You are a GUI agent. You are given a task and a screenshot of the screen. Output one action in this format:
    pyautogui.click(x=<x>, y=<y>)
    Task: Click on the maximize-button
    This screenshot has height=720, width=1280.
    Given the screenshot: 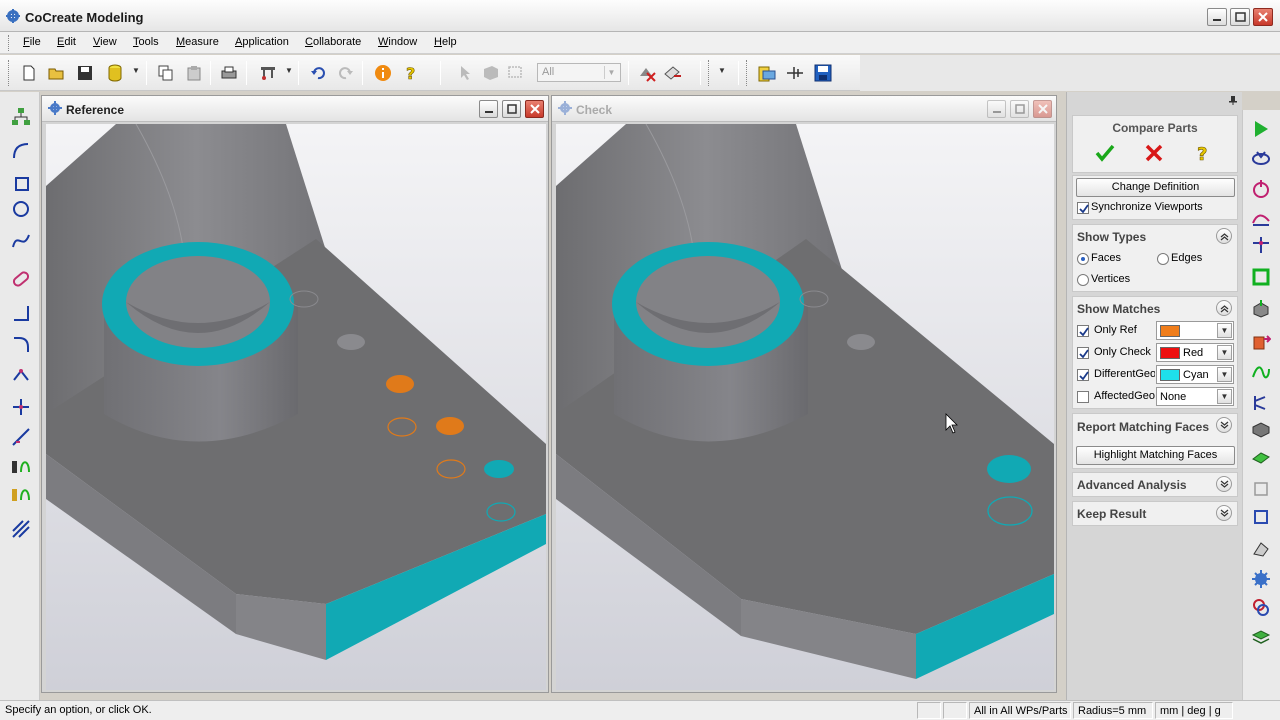 What is the action you would take?
    pyautogui.click(x=1240, y=17)
    